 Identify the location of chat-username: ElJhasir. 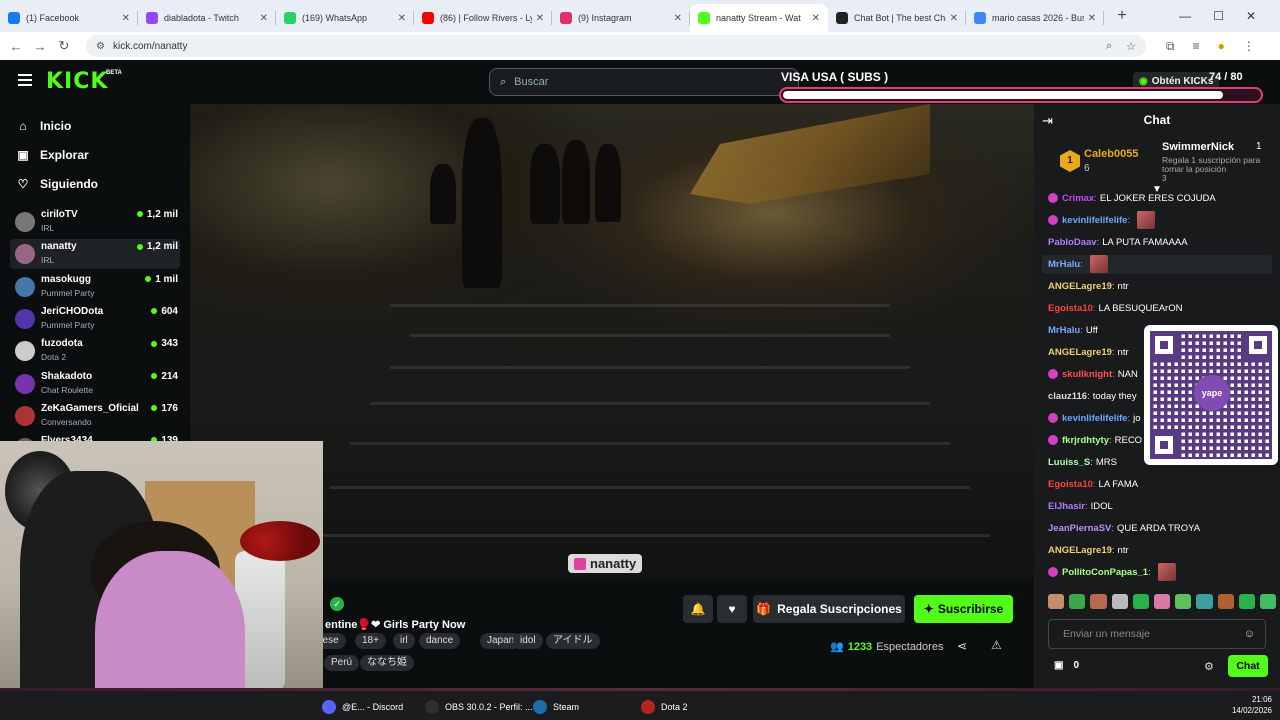
(1066, 506).